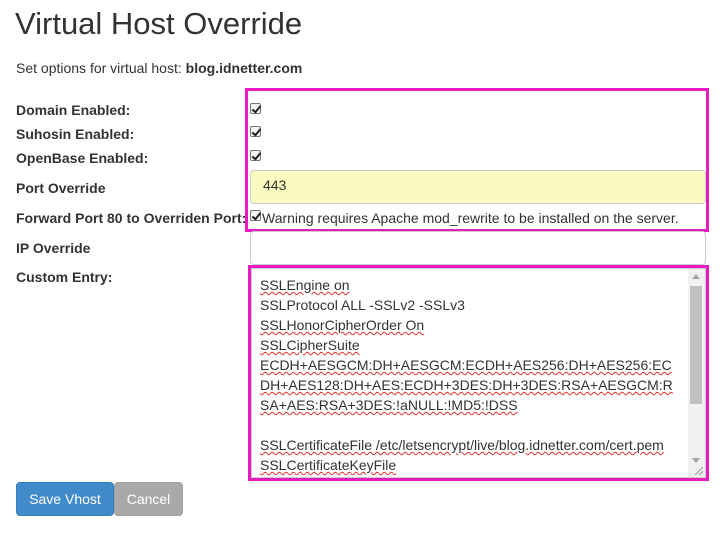  What do you see at coordinates (65, 499) in the screenshot?
I see `save-vhost-button: Save Vhost` at bounding box center [65, 499].